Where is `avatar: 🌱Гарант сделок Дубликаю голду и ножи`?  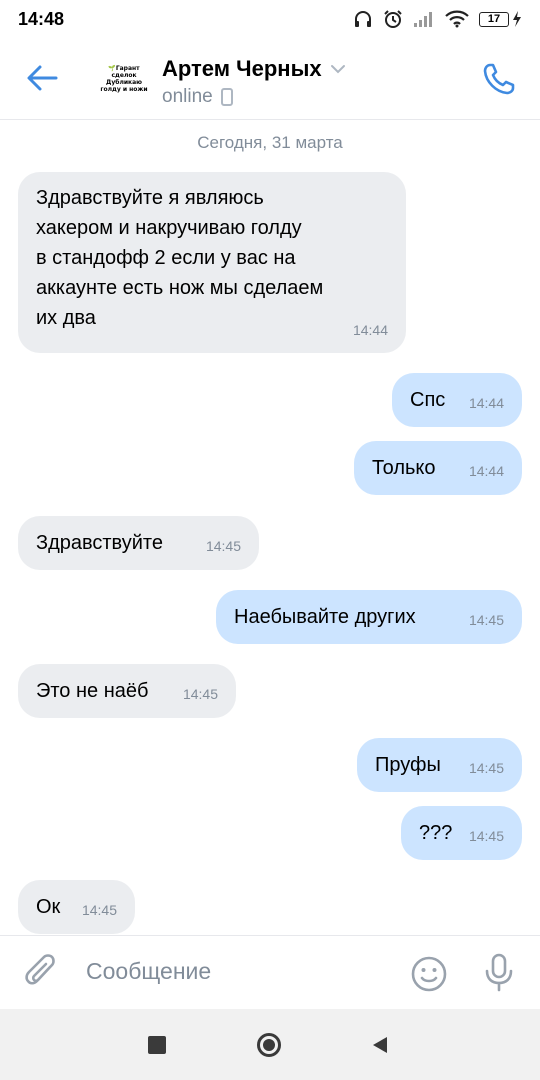 avatar: 🌱Гарант сделок Дубликаю голду и ножи is located at coordinates (124, 79).